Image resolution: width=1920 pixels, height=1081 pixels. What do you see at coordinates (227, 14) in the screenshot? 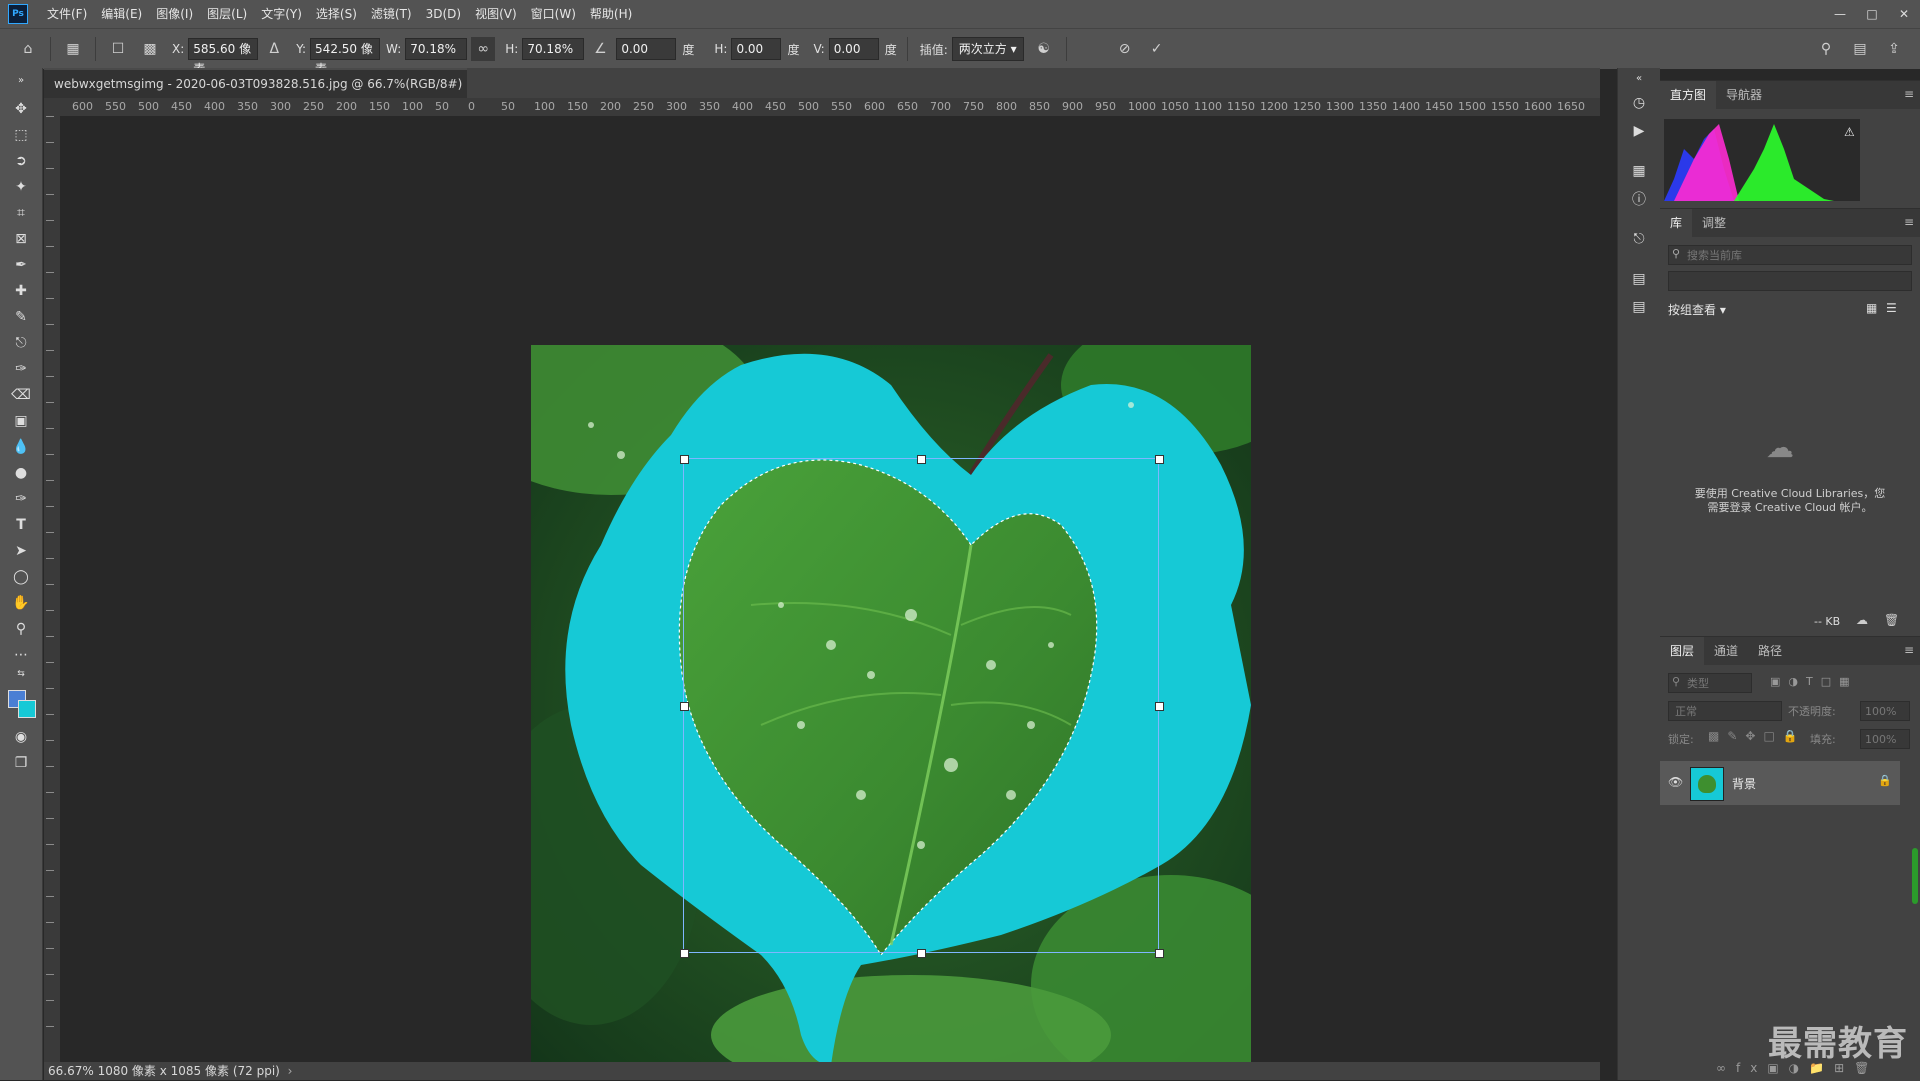
I see `menu-layer: 图层(L)` at bounding box center [227, 14].